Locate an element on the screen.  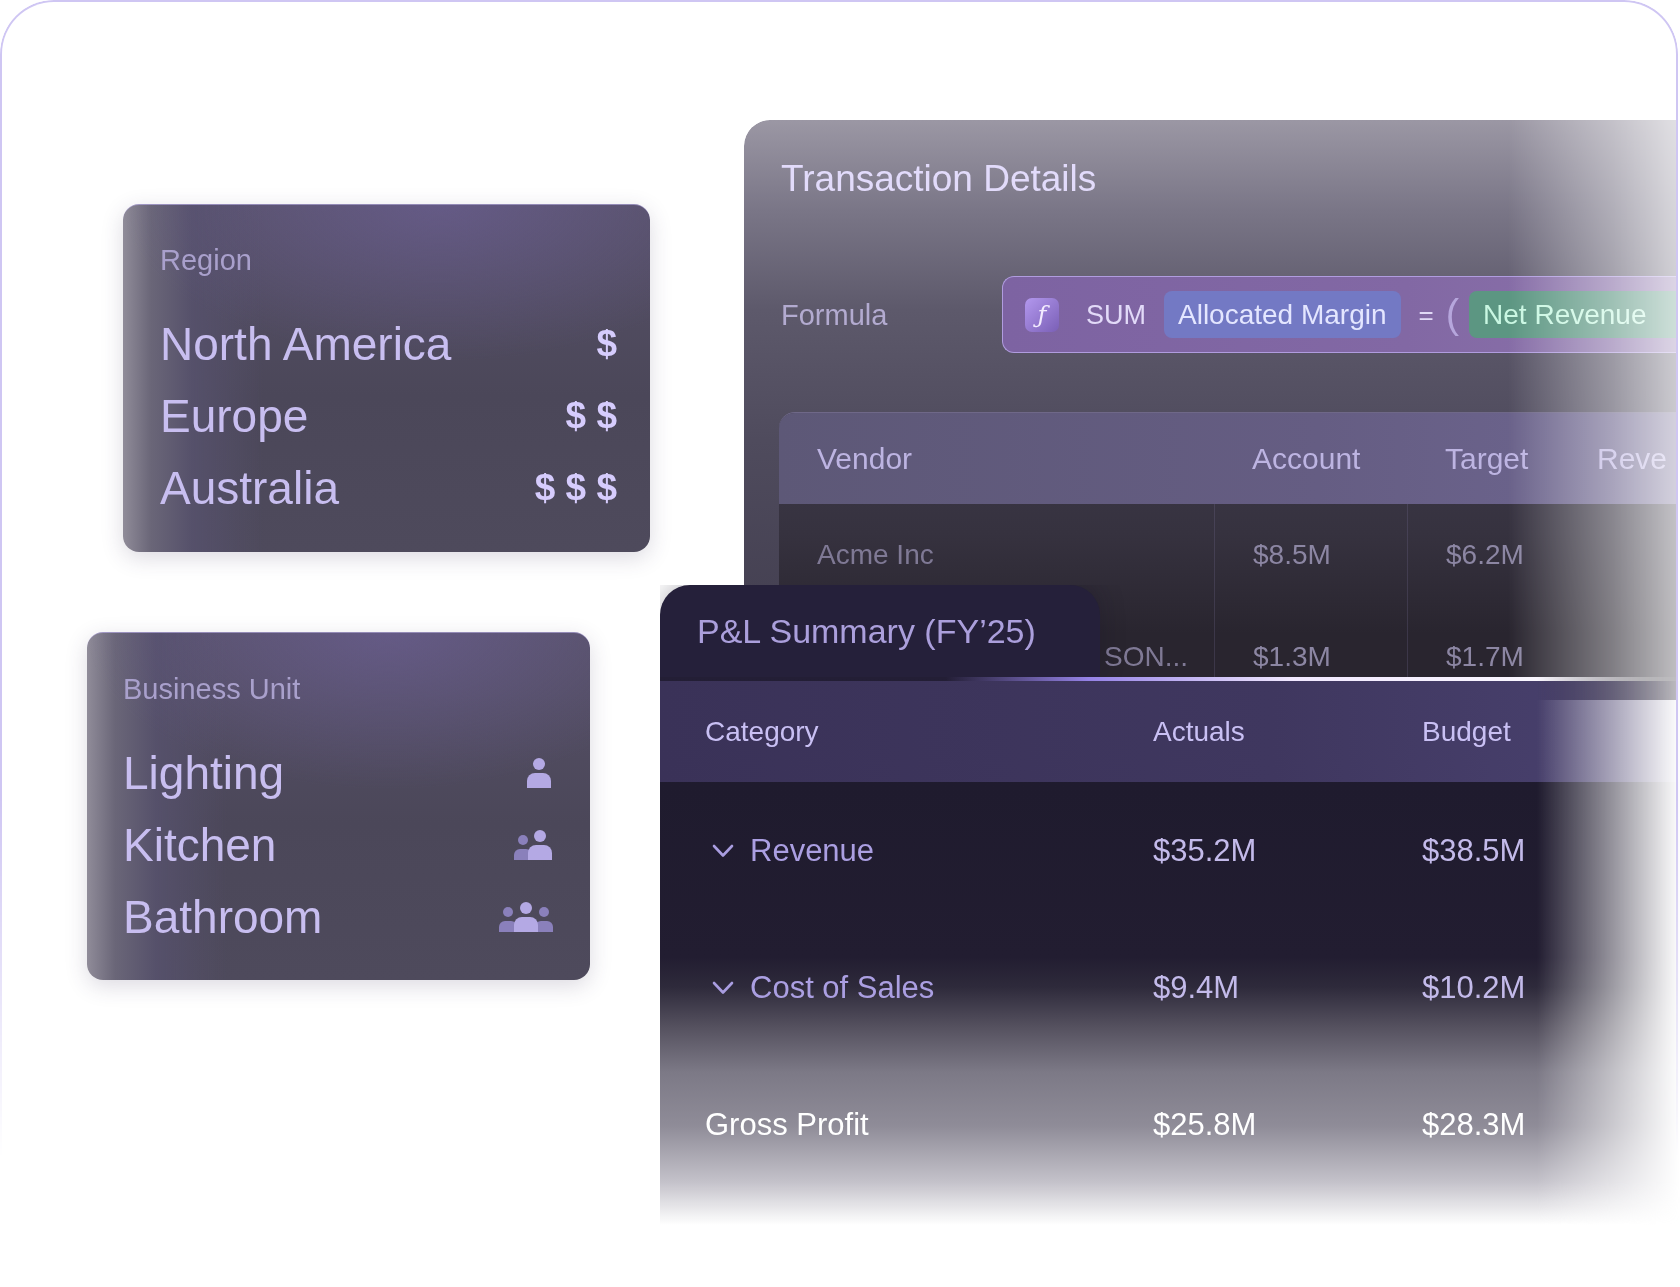
unit-name: Kitchen is located at coordinates (200, 845).